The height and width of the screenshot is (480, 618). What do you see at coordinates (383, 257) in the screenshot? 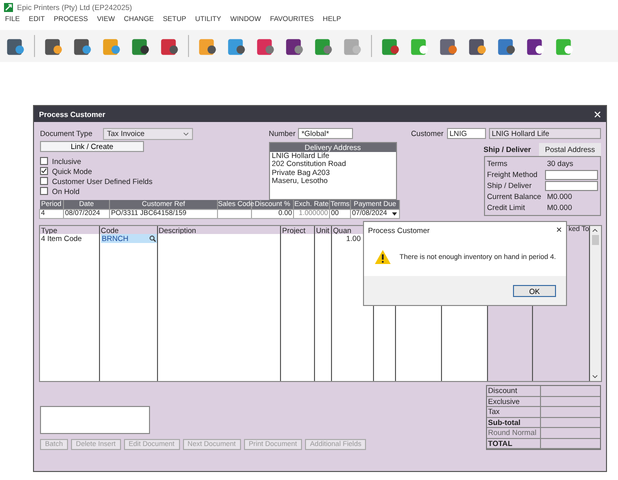
I see `warning-icon` at bounding box center [383, 257].